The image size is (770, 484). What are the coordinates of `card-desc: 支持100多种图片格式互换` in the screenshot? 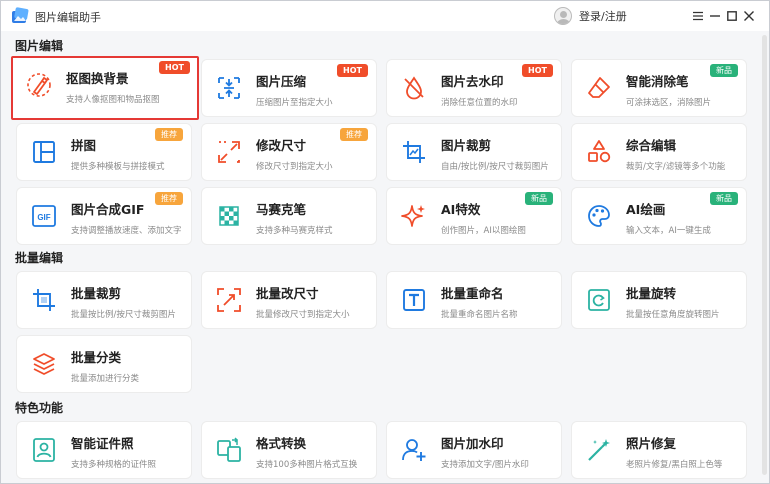 It's located at (307, 465).